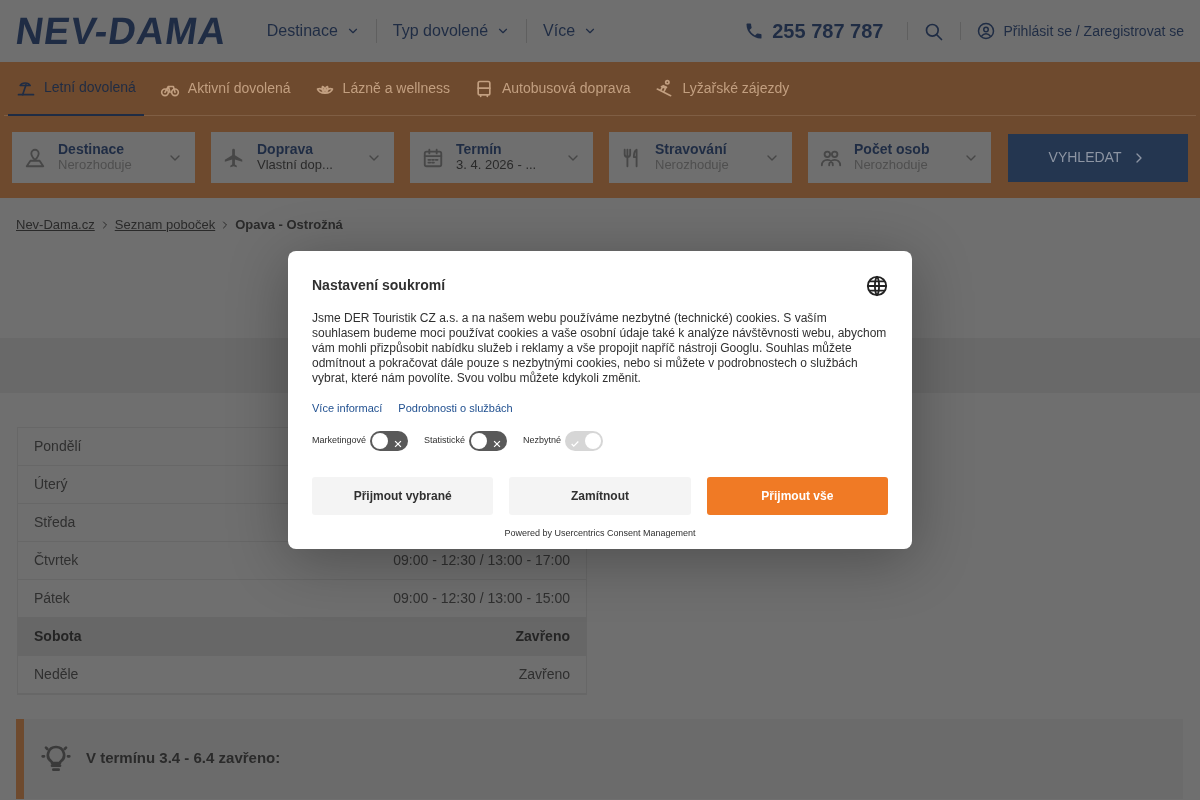 The width and height of the screenshot is (1200, 800). What do you see at coordinates (289, 225) in the screenshot?
I see `breadcrumb-current: Opava - Ostrožná` at bounding box center [289, 225].